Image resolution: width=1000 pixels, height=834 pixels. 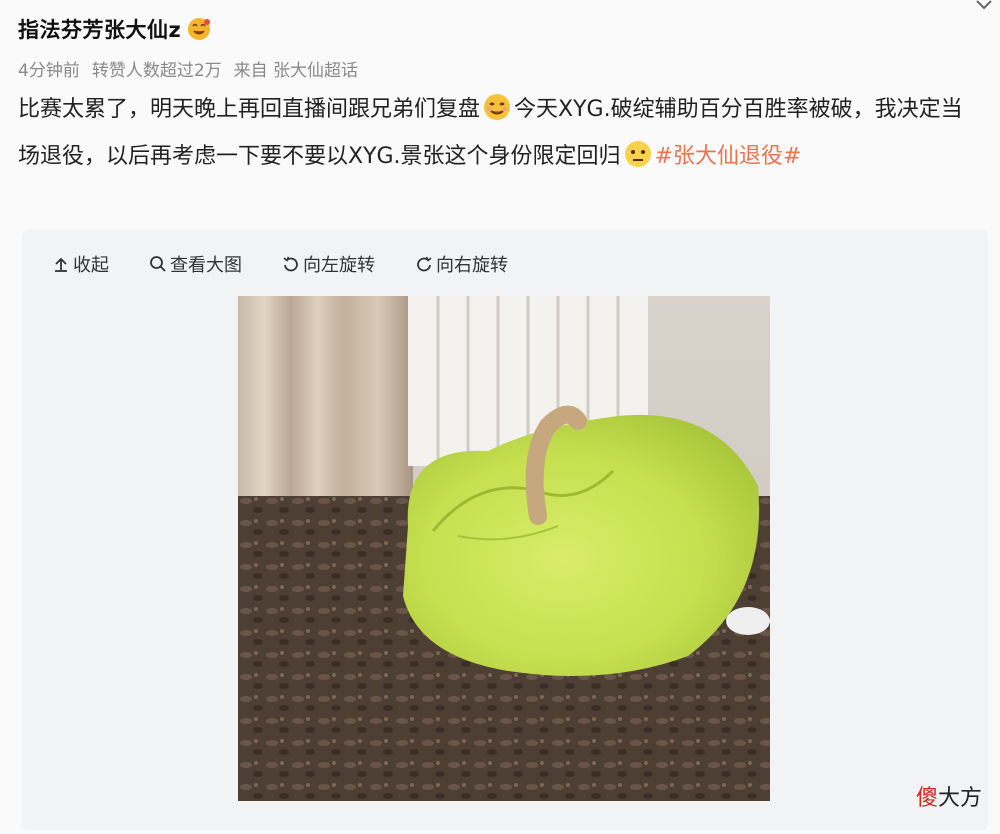 I want to click on magnifier-icon, so click(x=158, y=264).